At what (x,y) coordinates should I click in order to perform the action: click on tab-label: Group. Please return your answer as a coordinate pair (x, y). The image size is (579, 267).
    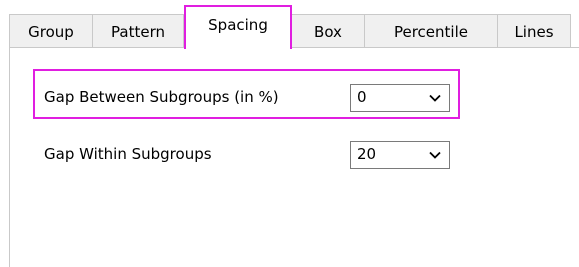
    Looking at the image, I should click on (51, 31).